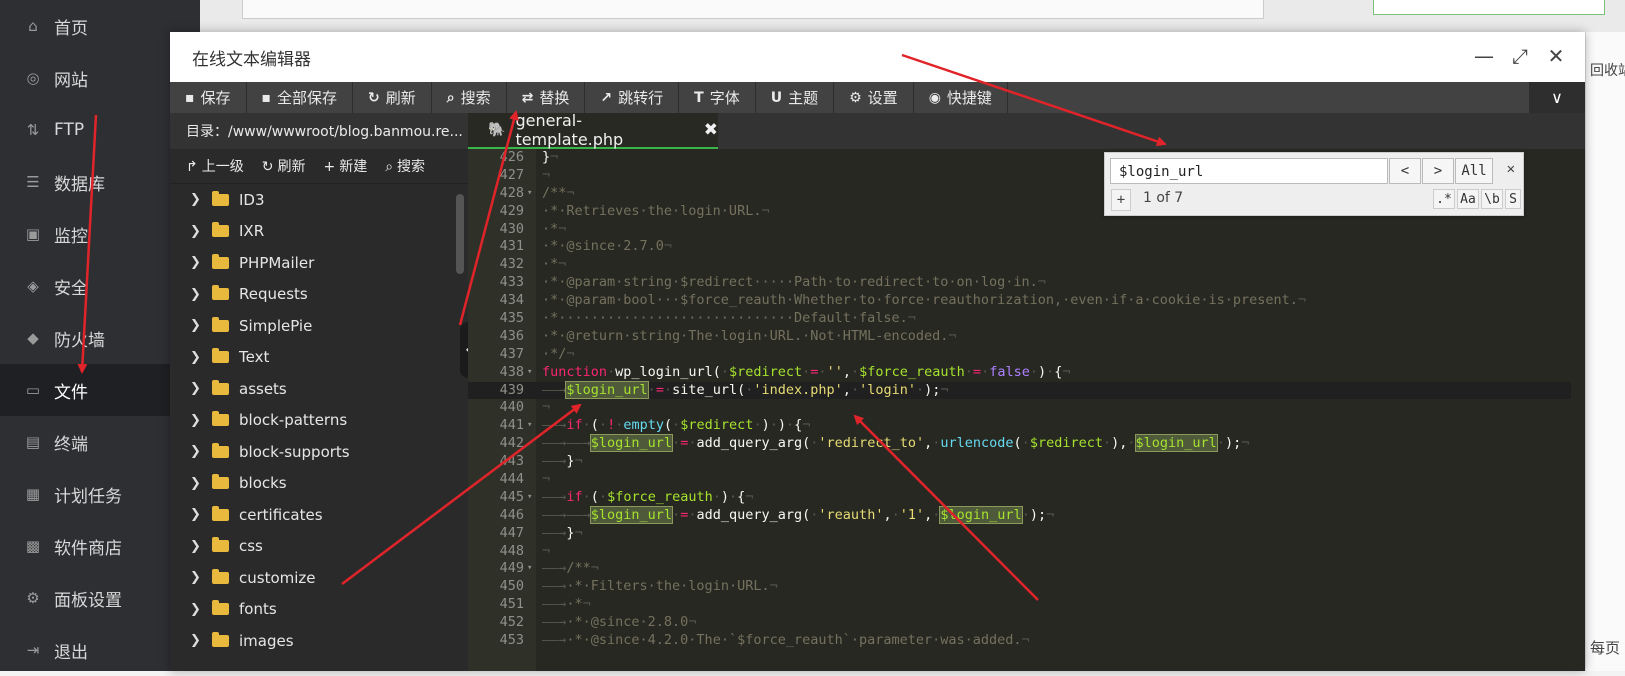 This screenshot has height=676, width=1625. What do you see at coordinates (215, 166) in the screenshot?
I see `sidebar-action-0: ↱ 上一级` at bounding box center [215, 166].